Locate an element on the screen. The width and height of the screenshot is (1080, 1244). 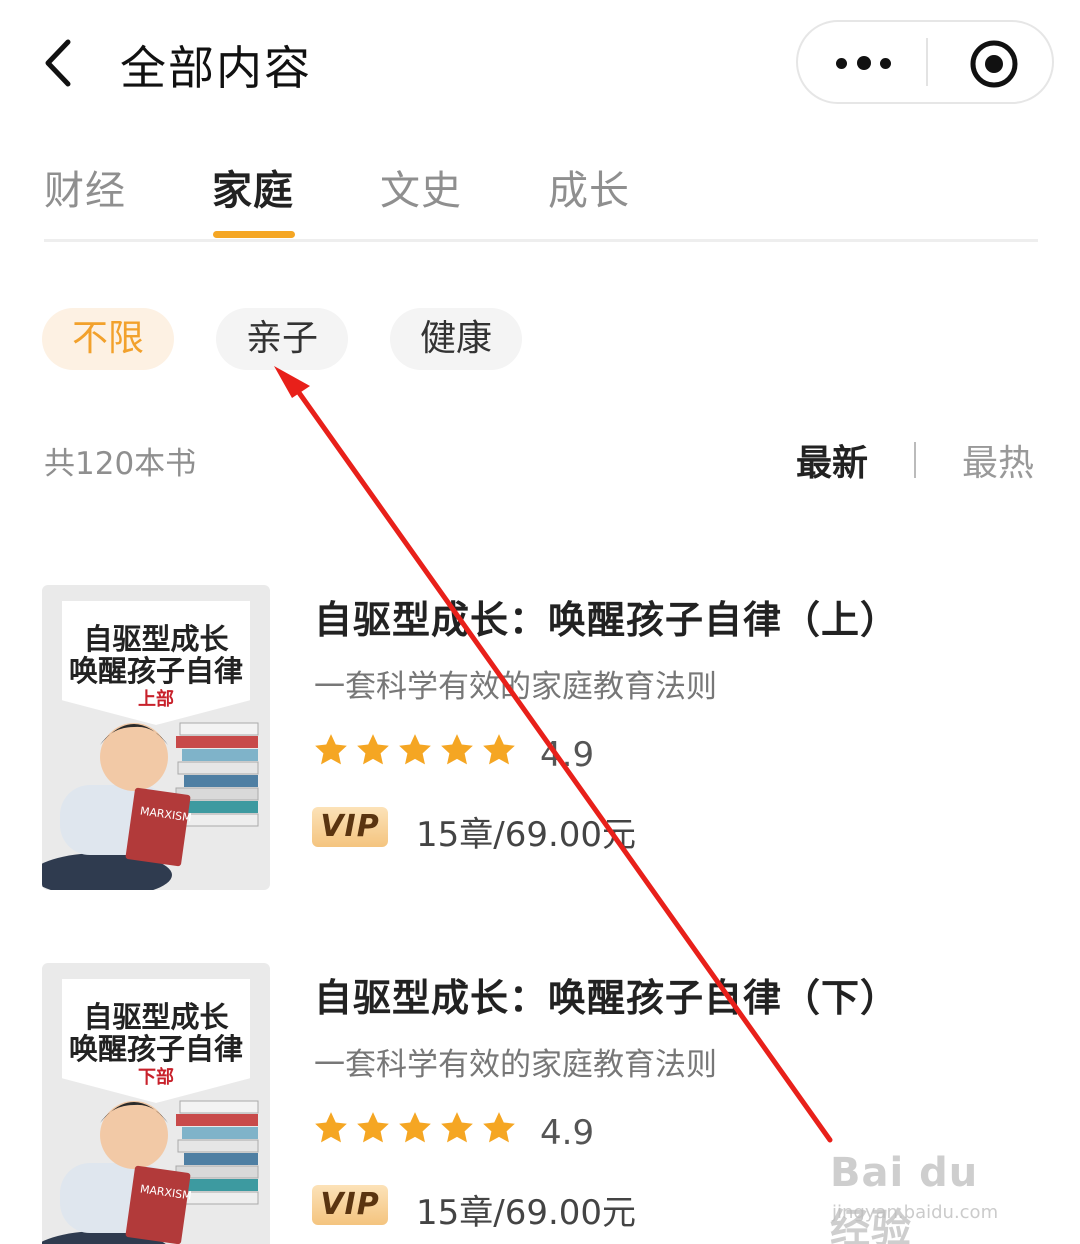
book-cover: 自驱型成长 唤醒孩子自律 上部 MARXISM is located at coordinates (156, 737).